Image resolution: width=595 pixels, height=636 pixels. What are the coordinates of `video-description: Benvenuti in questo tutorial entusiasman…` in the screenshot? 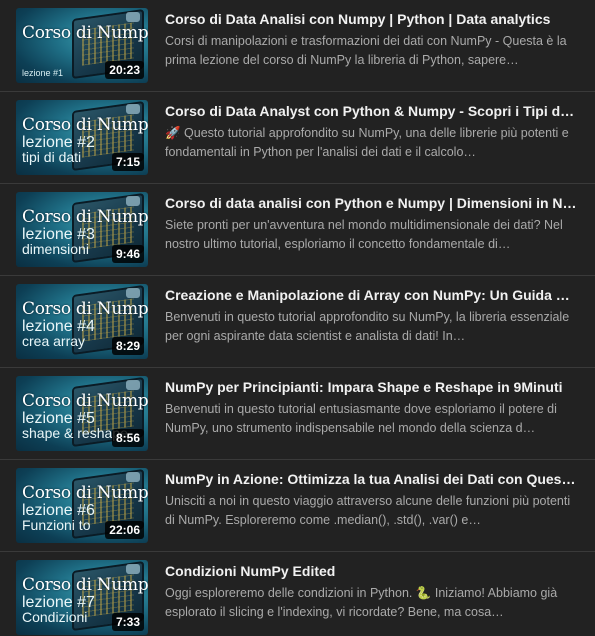 It's located at (361, 418).